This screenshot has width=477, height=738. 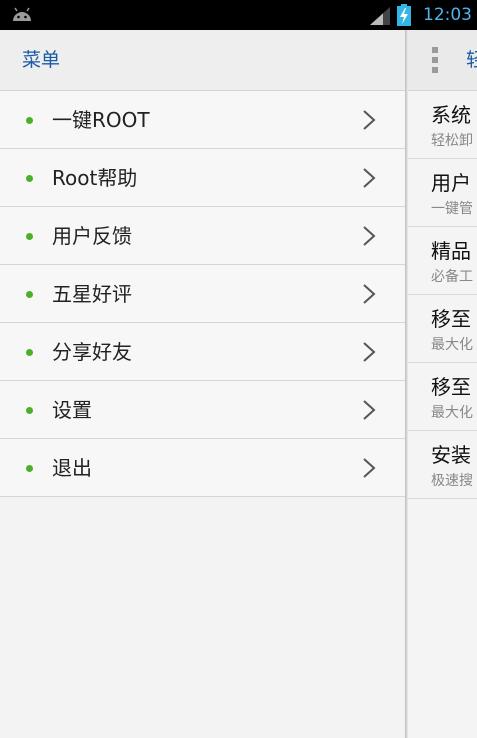 What do you see at coordinates (203, 468) in the screenshot?
I see `menu-item-exit: 退出` at bounding box center [203, 468].